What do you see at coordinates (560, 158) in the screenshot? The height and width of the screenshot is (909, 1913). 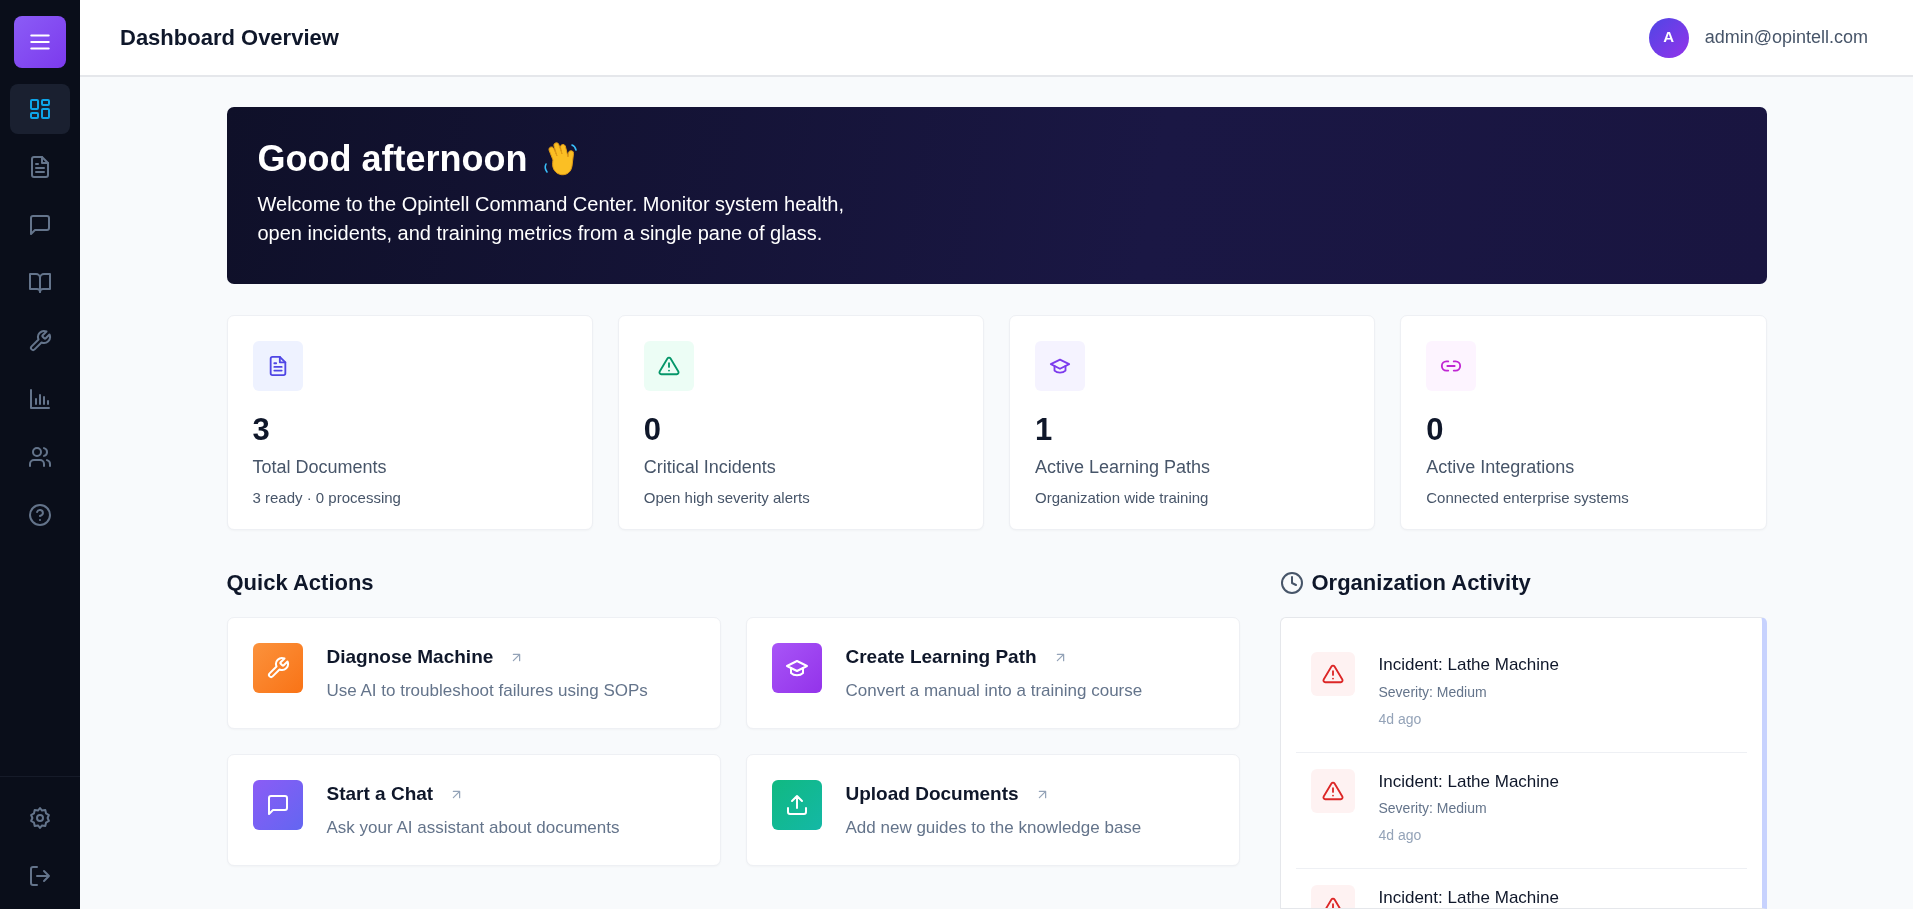 I see `waving-hand-icon` at bounding box center [560, 158].